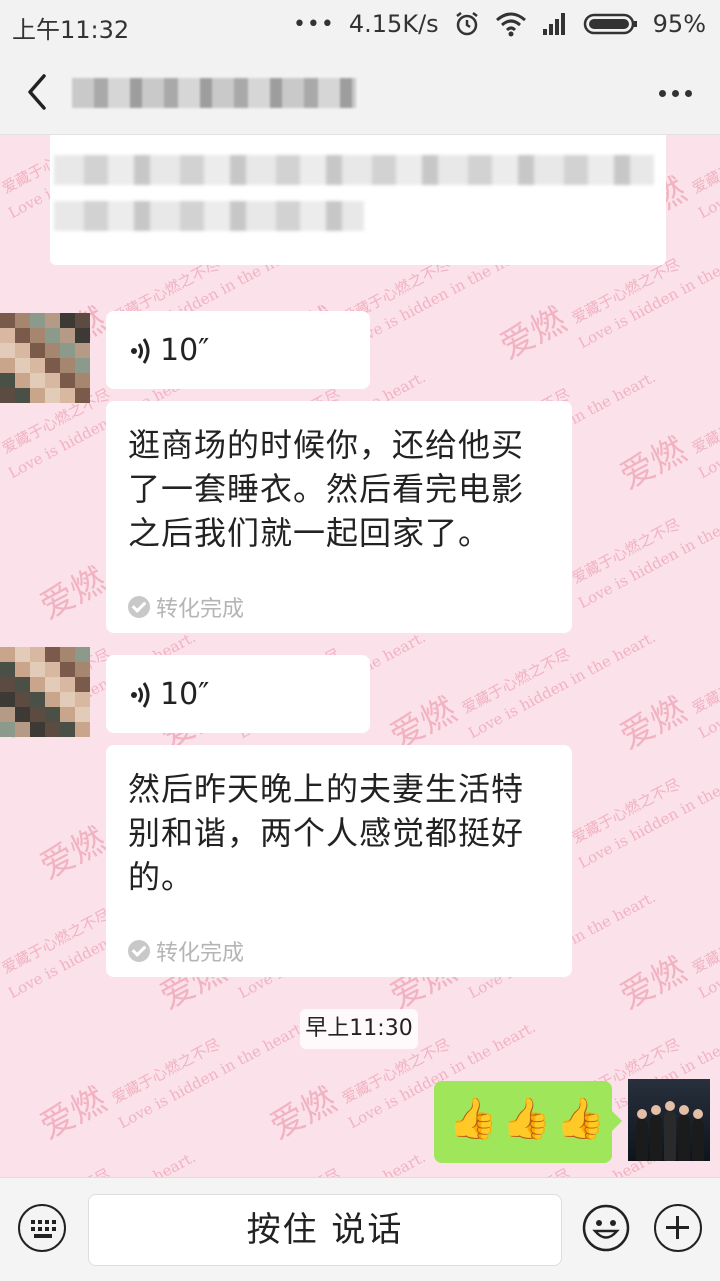 The height and width of the screenshot is (1281, 720). Describe the element at coordinates (679, 24) in the screenshot. I see `battery-level: 95%` at that location.